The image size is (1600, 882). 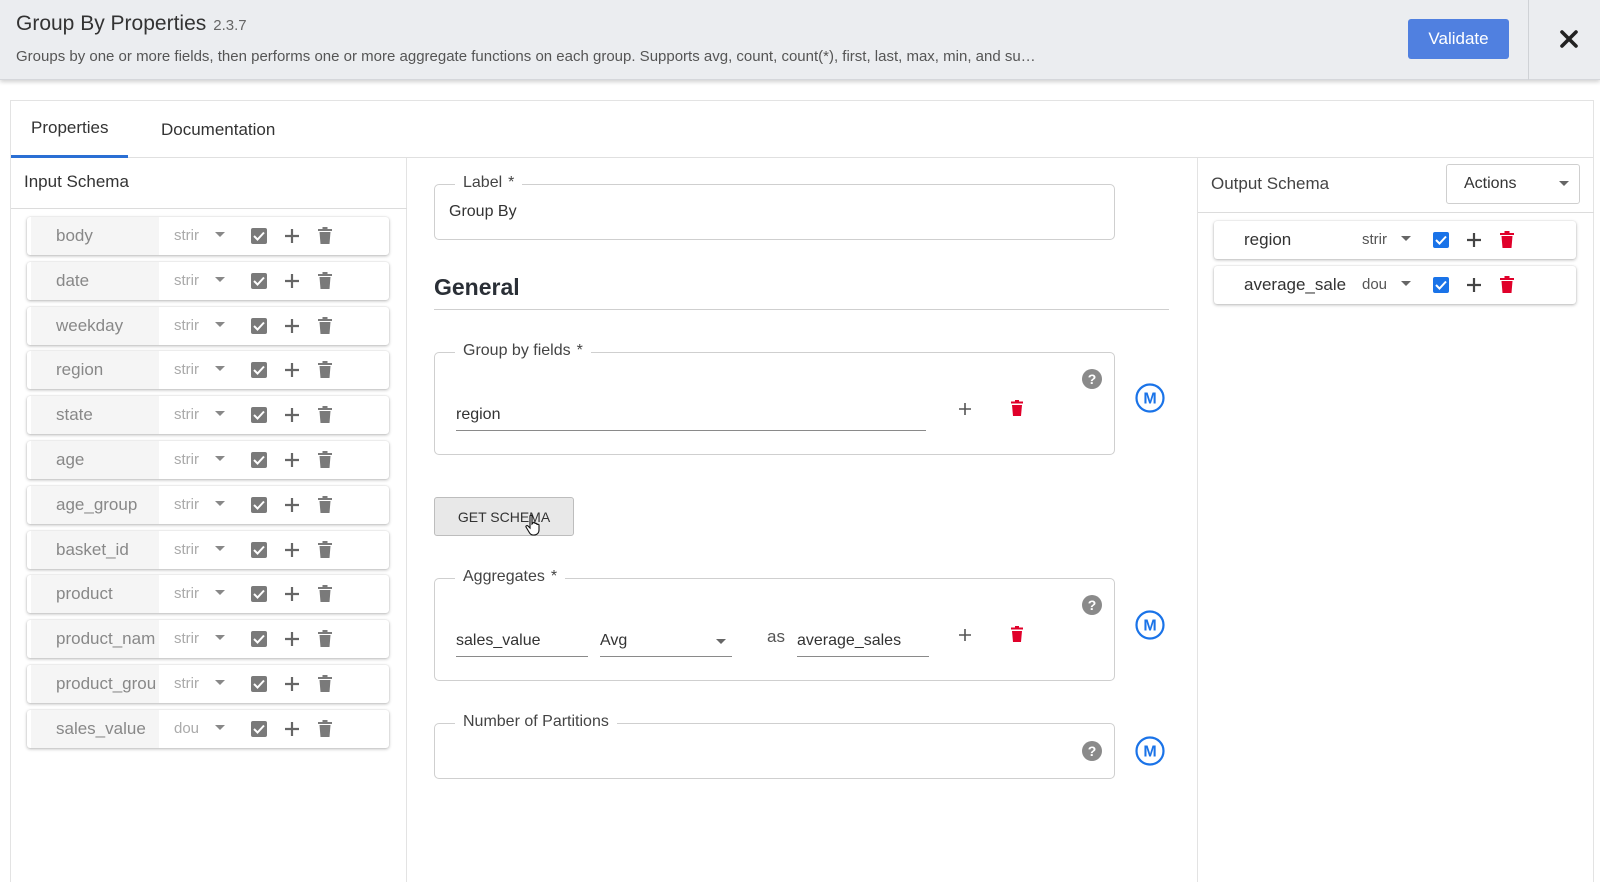 I want to click on field-type-select: dou, so click(x=195, y=729).